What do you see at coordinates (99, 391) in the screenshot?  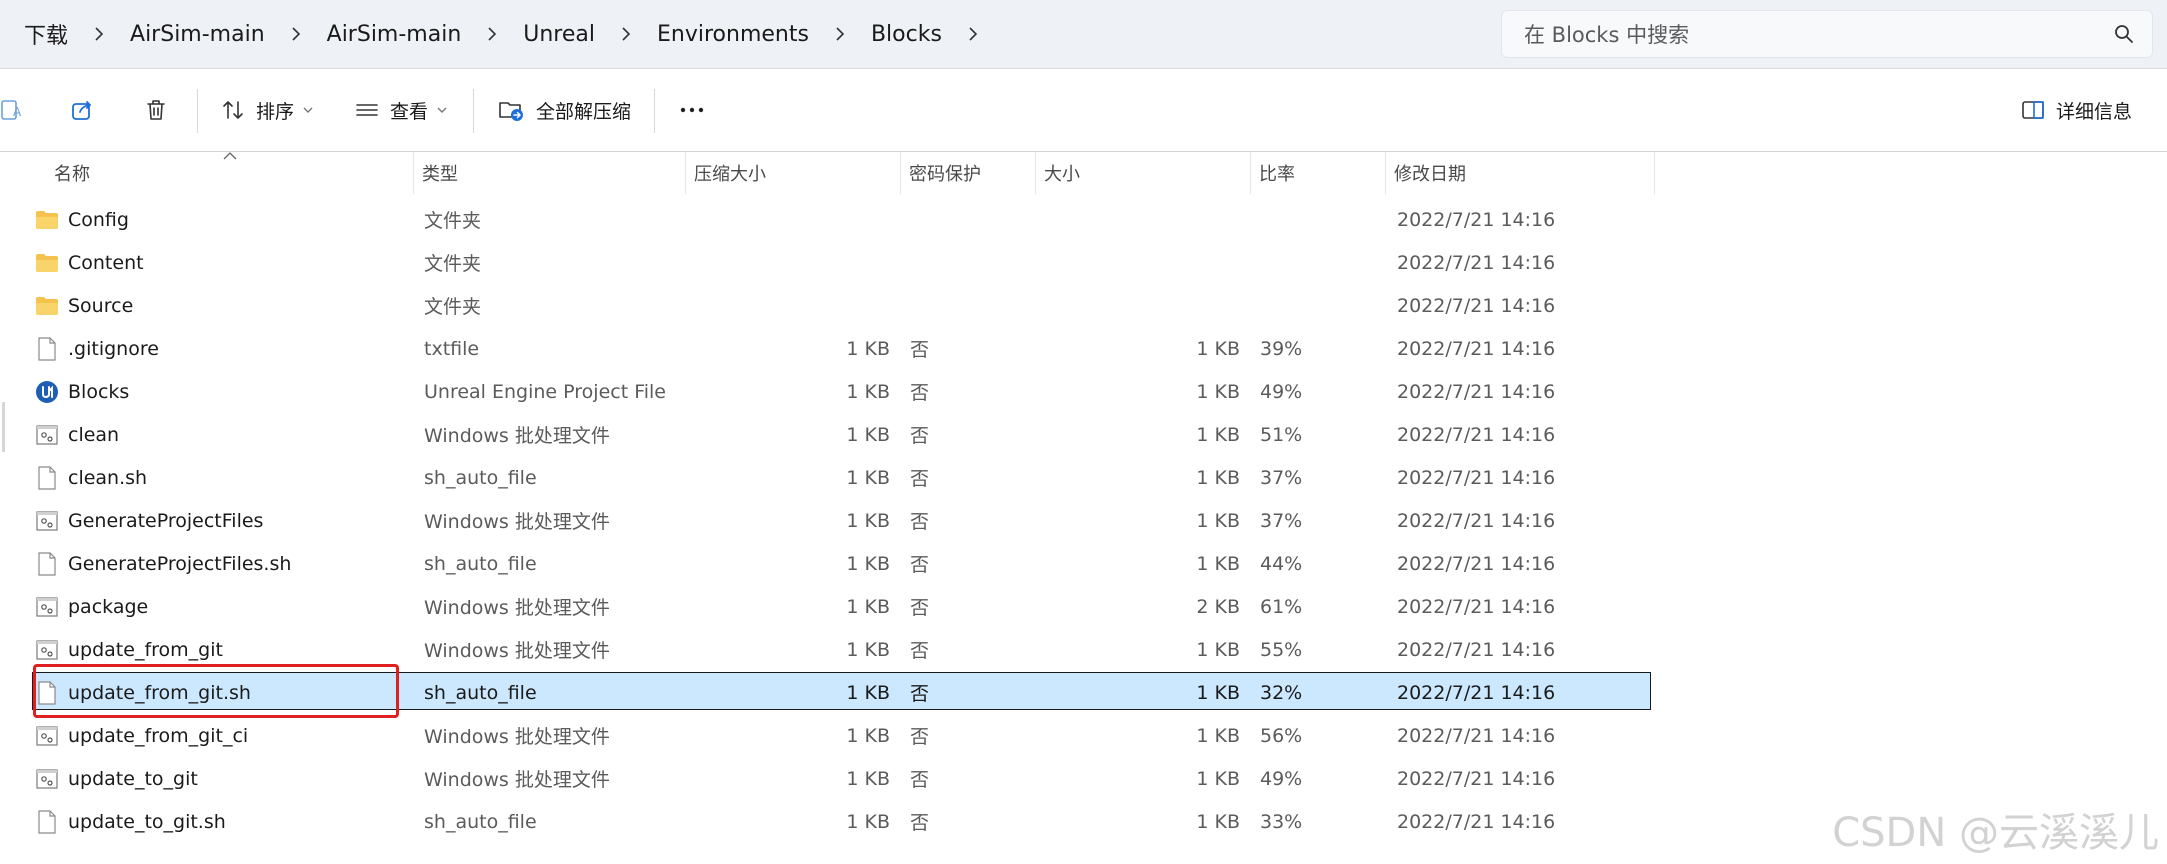 I see `file-name: Blocks` at bounding box center [99, 391].